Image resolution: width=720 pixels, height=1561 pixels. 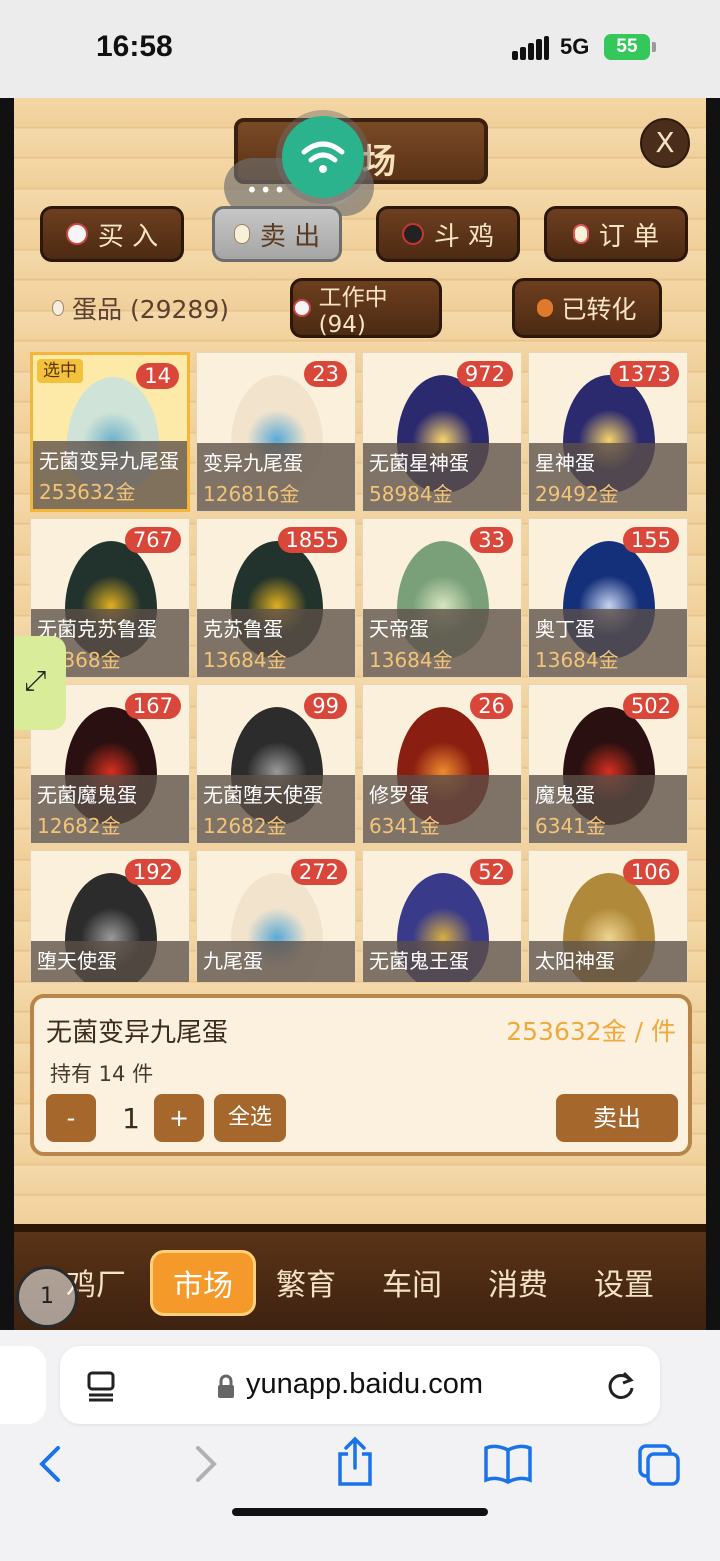 I want to click on egg-name: 变异九尾蛋, so click(x=253, y=463).